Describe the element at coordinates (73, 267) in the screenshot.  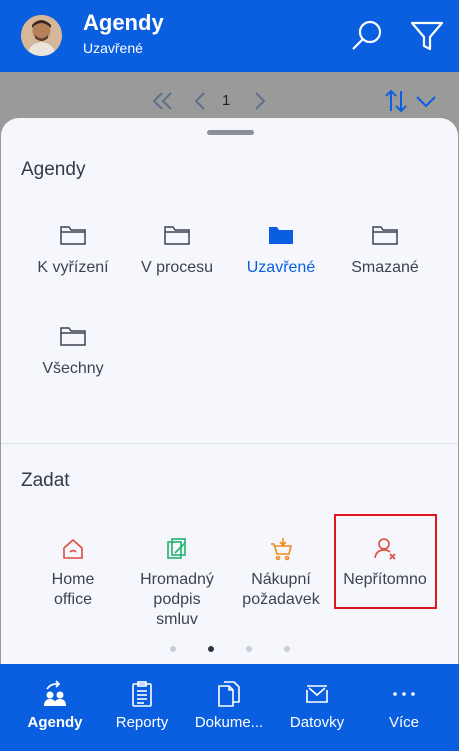
I see `agenda-label: K vyřízení` at that location.